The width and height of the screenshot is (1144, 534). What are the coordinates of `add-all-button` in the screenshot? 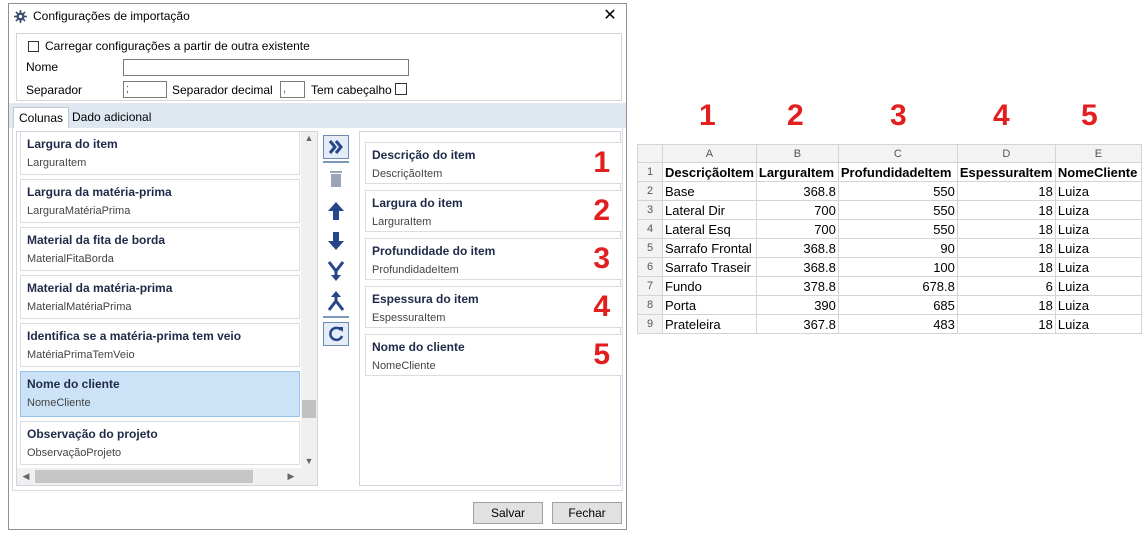 It's located at (336, 147).